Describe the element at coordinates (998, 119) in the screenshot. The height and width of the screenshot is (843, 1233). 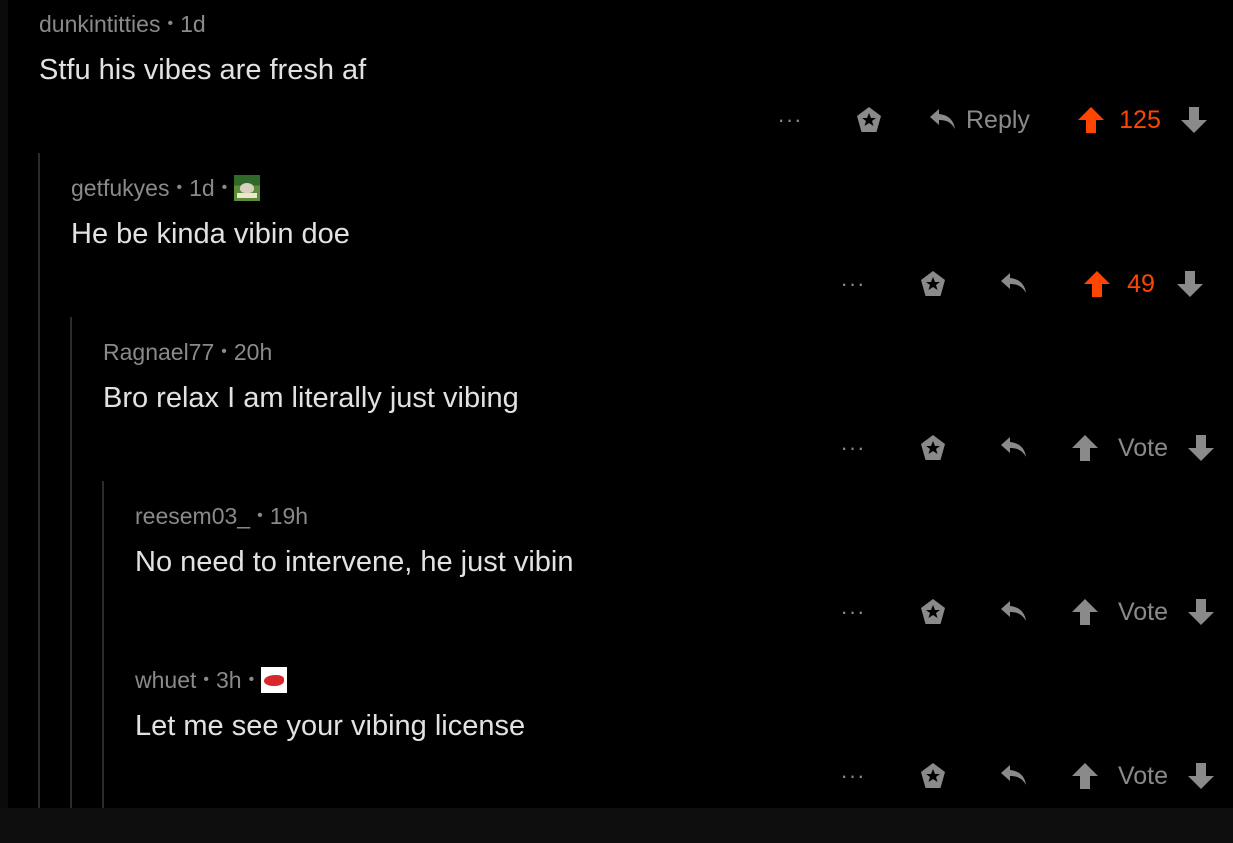
I see `reply-label: Reply` at that location.